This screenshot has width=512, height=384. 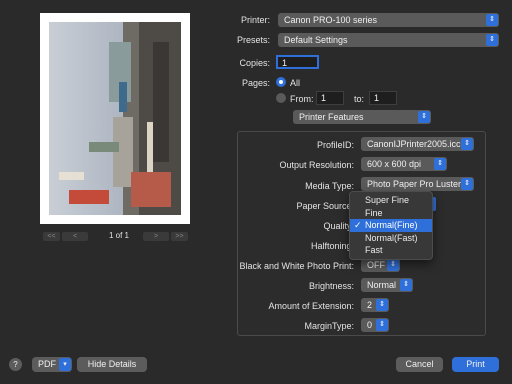 I want to click on brightness-select: Normal ⇕, so click(x=387, y=285).